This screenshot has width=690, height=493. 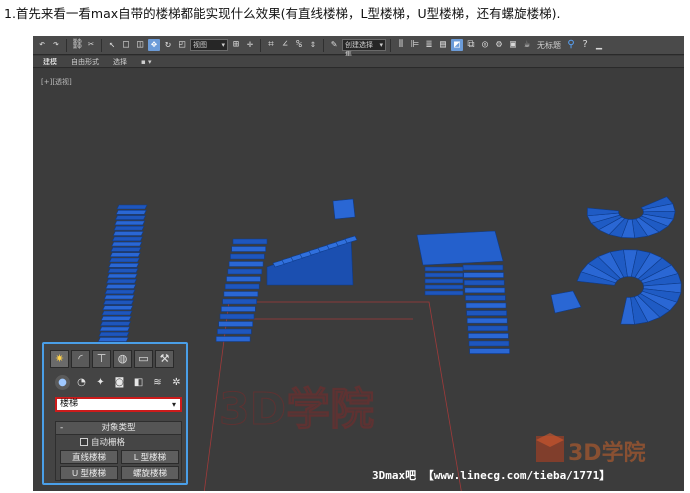 I want to click on select-rotate-icon: ↻, so click(x=168, y=45).